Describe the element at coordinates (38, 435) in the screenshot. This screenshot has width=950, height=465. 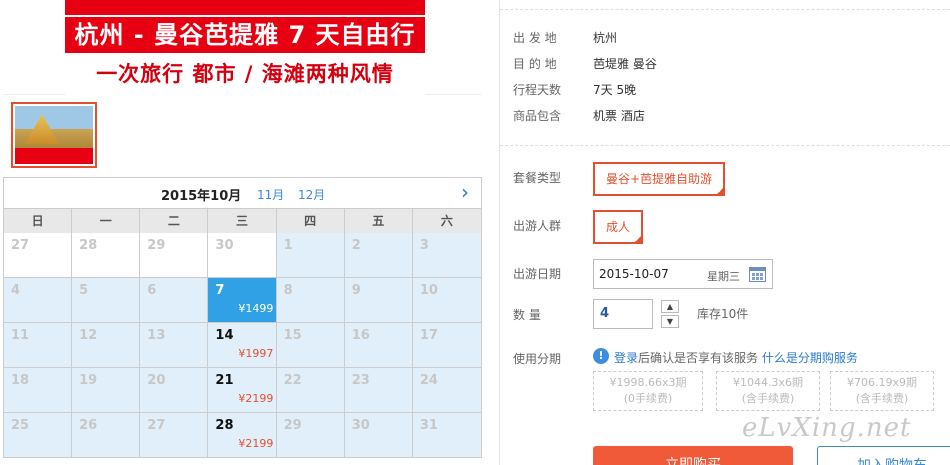
I see `calendar-day: 25` at that location.